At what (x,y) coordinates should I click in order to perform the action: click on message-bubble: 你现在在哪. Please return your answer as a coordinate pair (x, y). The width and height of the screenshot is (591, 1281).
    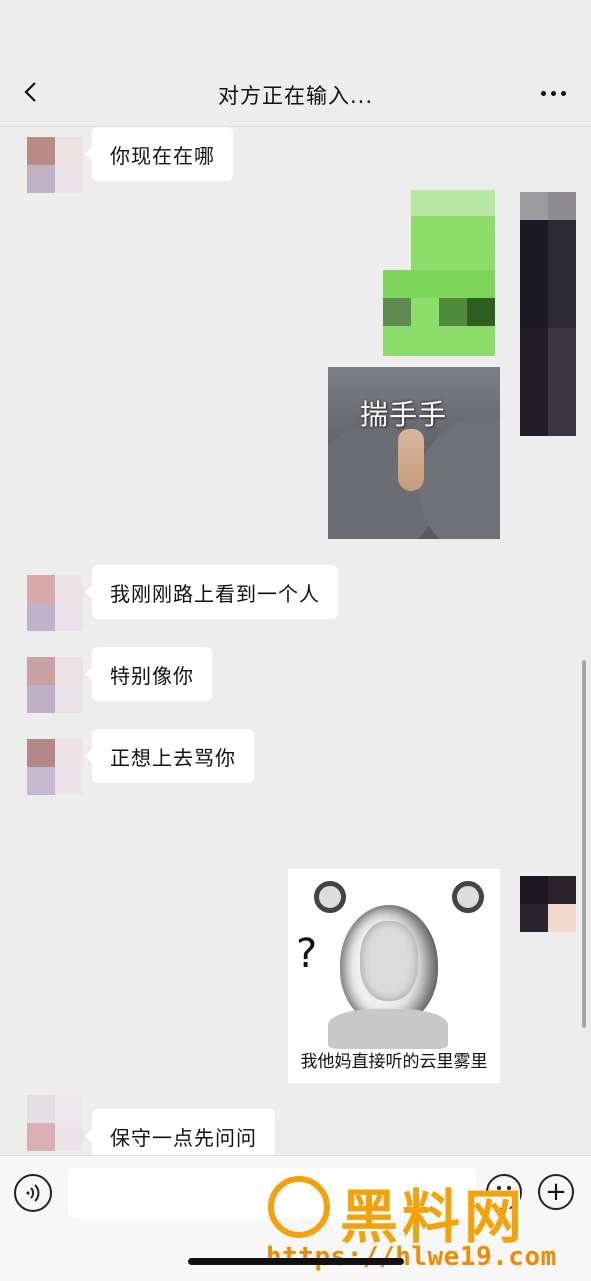
    Looking at the image, I should click on (159, 154).